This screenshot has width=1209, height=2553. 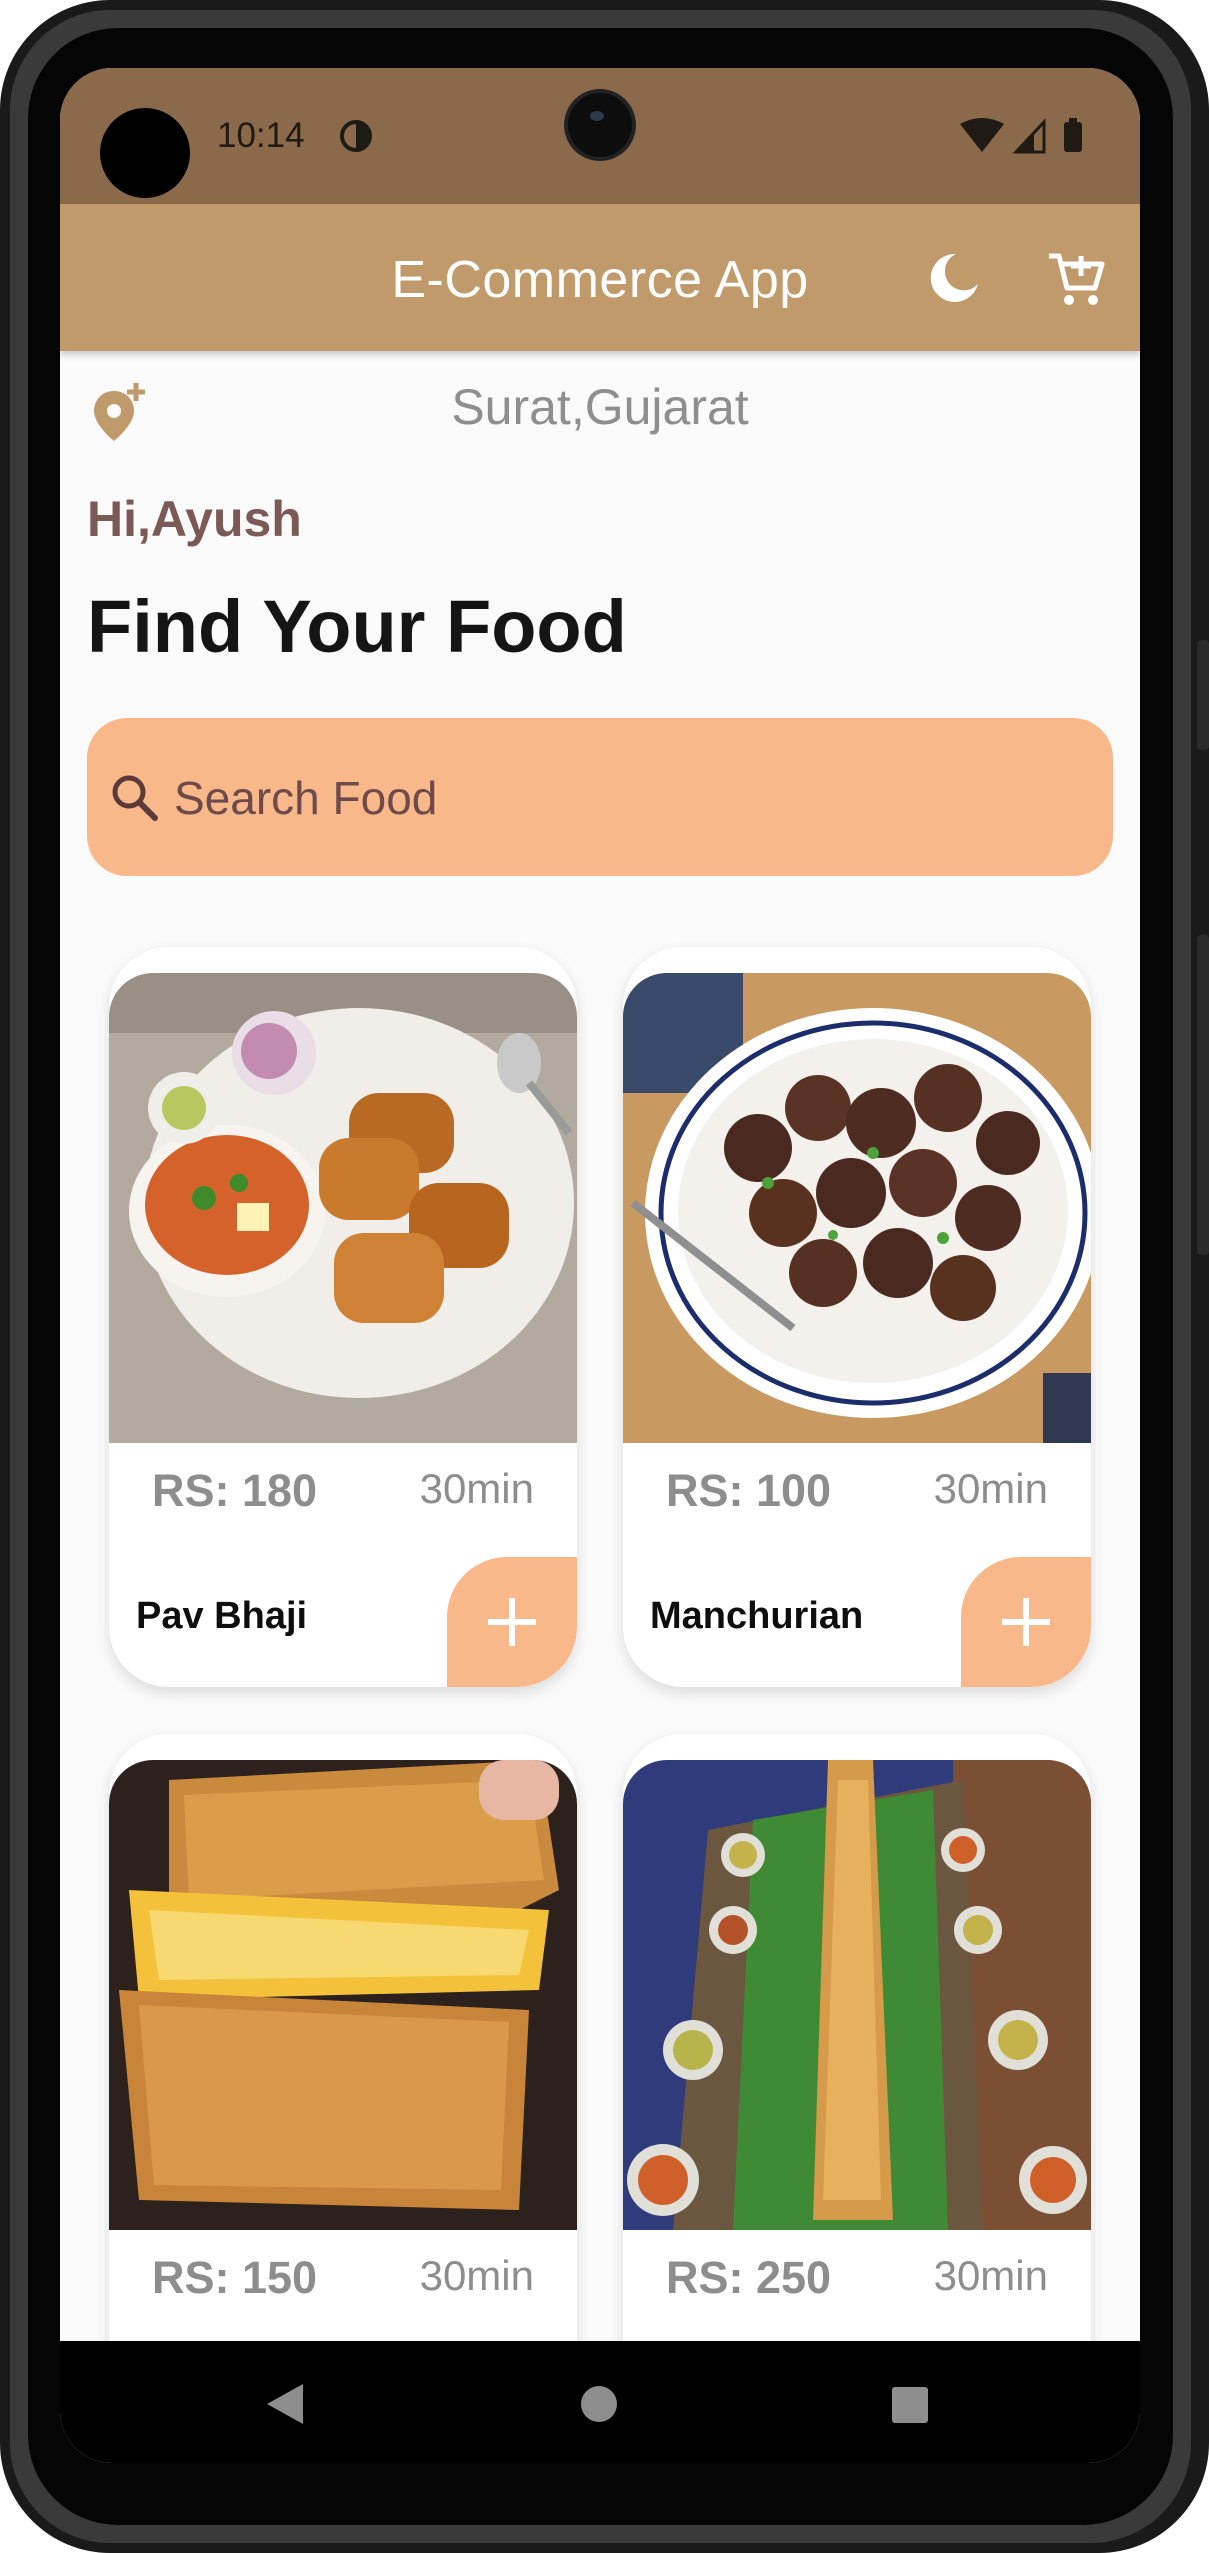 I want to click on status-bar: 10:14, so click(x=600, y=136).